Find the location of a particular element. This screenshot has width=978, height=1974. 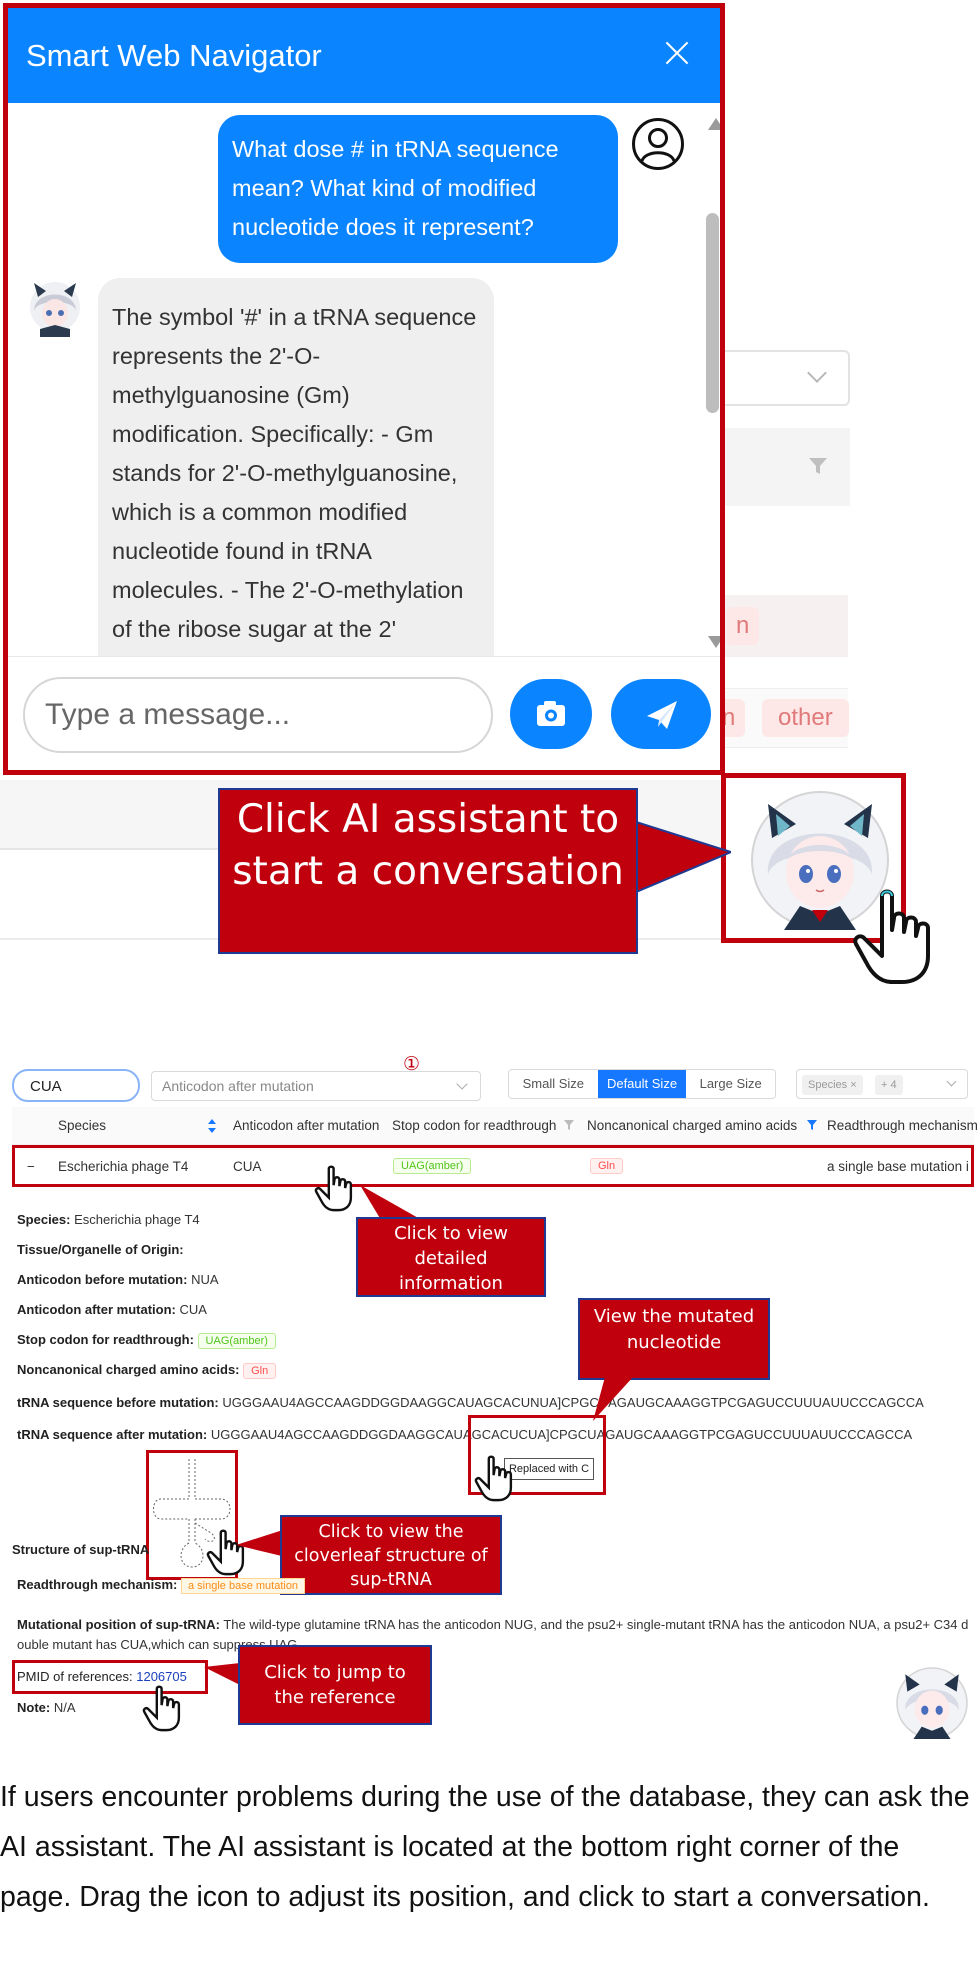

detail-label: Stop codon for readthrough: is located at coordinates (105, 1339).